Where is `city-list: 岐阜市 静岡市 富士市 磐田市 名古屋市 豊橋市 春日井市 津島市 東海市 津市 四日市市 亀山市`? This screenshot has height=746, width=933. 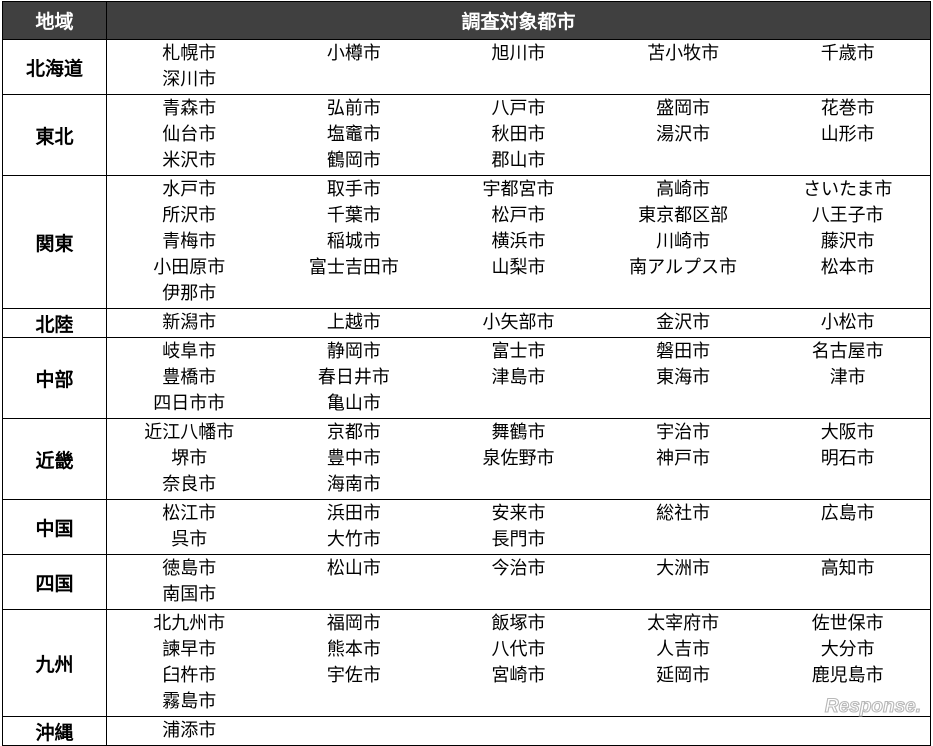 city-list: 岐阜市 静岡市 富士市 磐田市 名古屋市 豊橋市 春日井市 津島市 東海市 津市 四日市市 亀山市 is located at coordinates (518, 378).